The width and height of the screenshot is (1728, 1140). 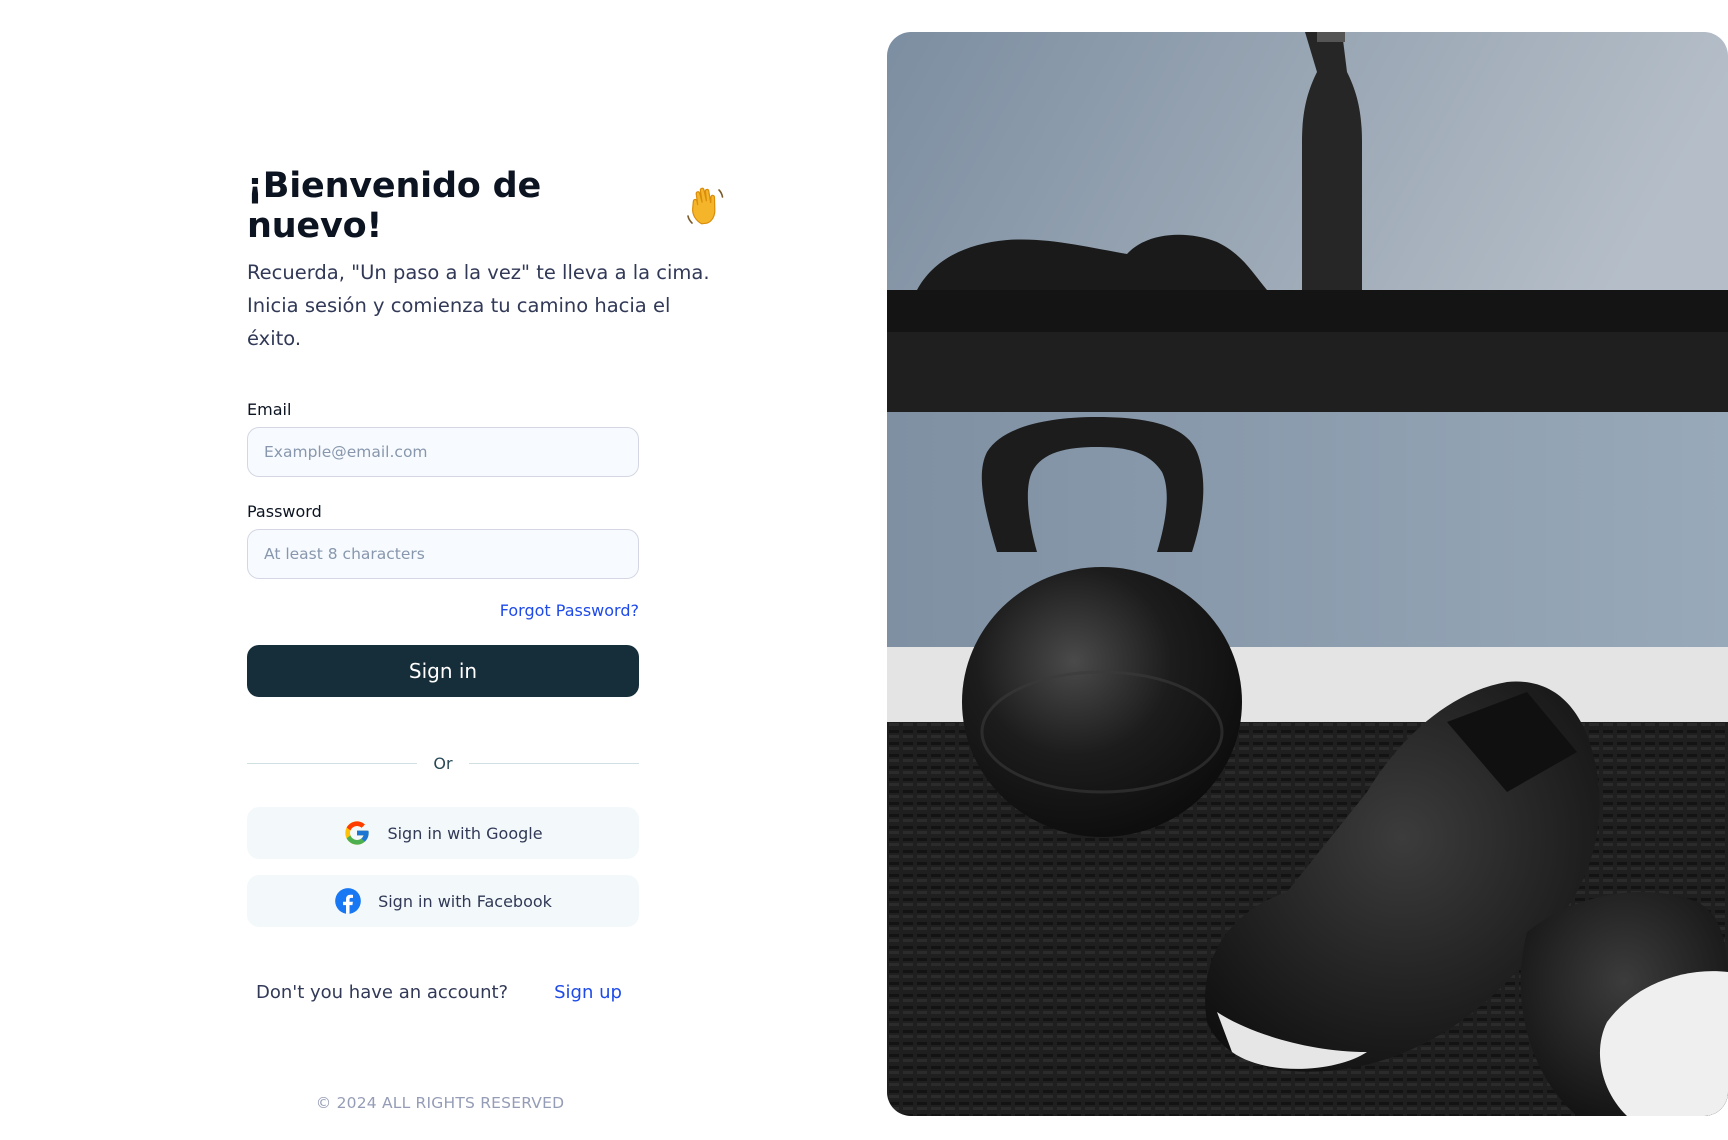 I want to click on page-title: ¡Bienvenido de nuevo!, so click(x=487, y=206).